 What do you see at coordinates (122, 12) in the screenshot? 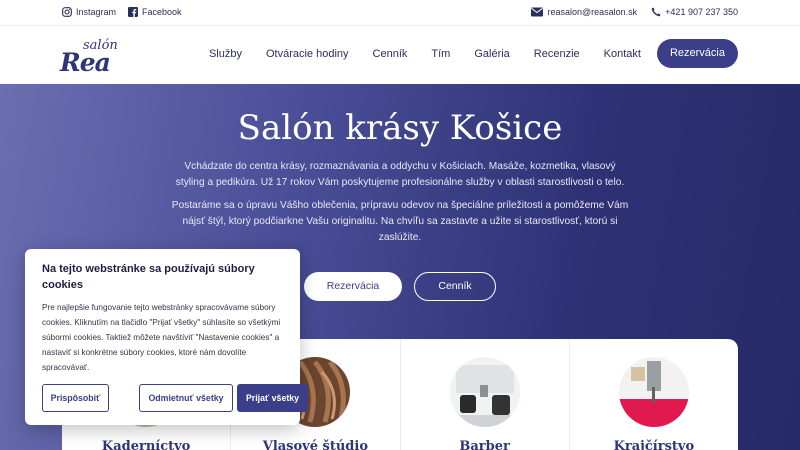
I see `social-links: Instagram Facebook` at bounding box center [122, 12].